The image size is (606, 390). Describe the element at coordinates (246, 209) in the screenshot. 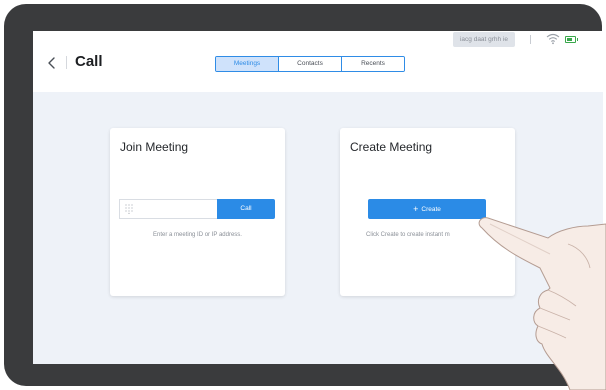

I see `call-button: Call` at that location.